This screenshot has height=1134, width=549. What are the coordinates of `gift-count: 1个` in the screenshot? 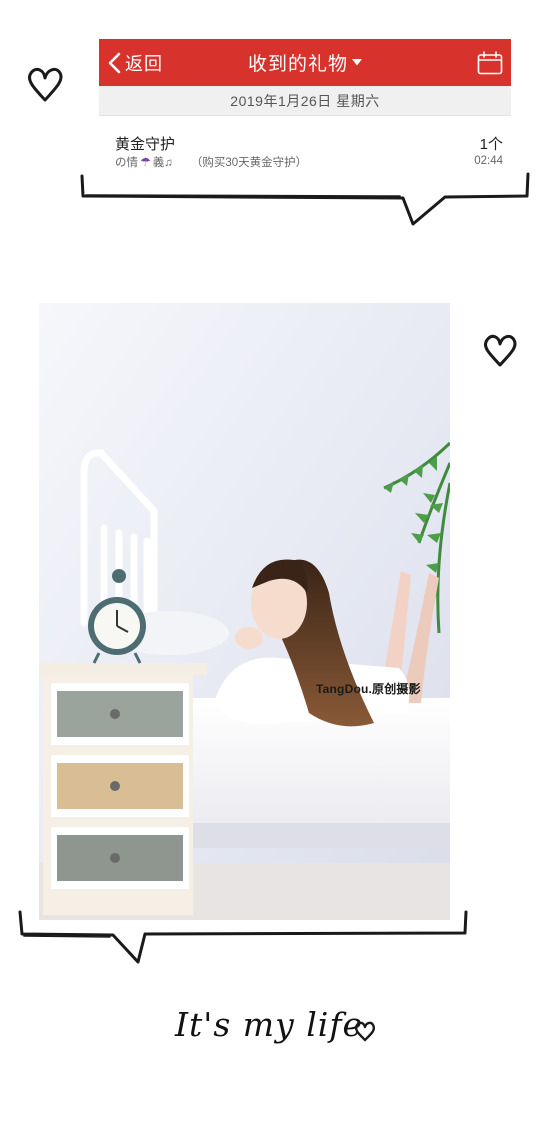 It's located at (491, 144).